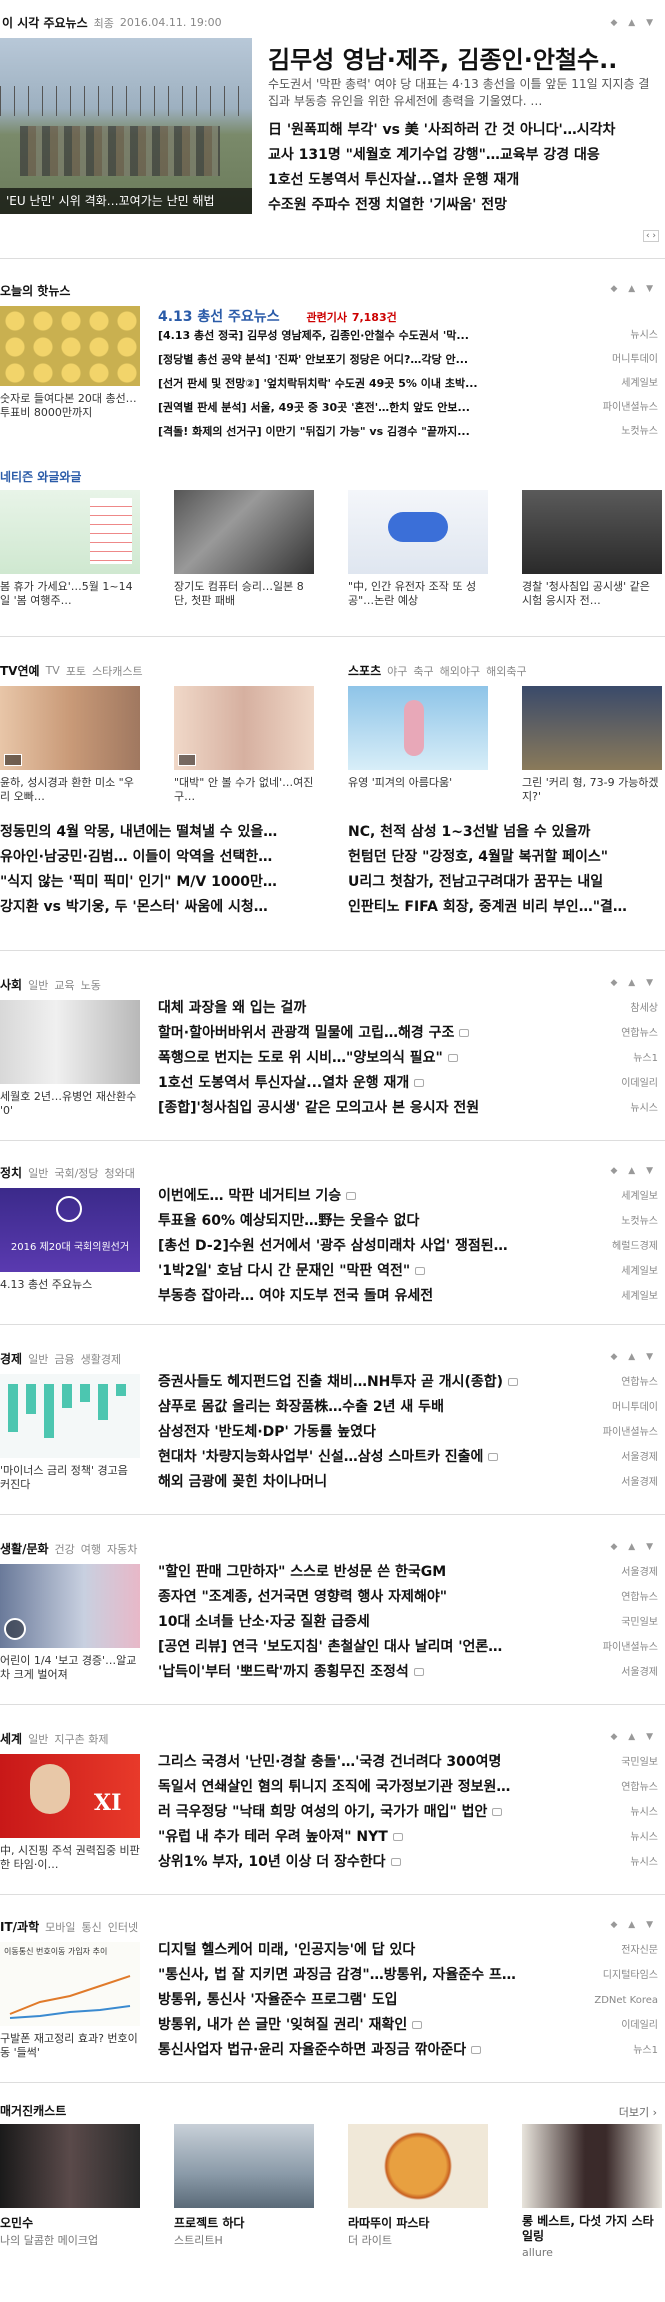 The height and width of the screenshot is (2302, 665). Describe the element at coordinates (408, 1271) in the screenshot. I see `list-item: '1박2일' 호남 다시 간 문재인 "막판 역전" 세계일보` at that location.